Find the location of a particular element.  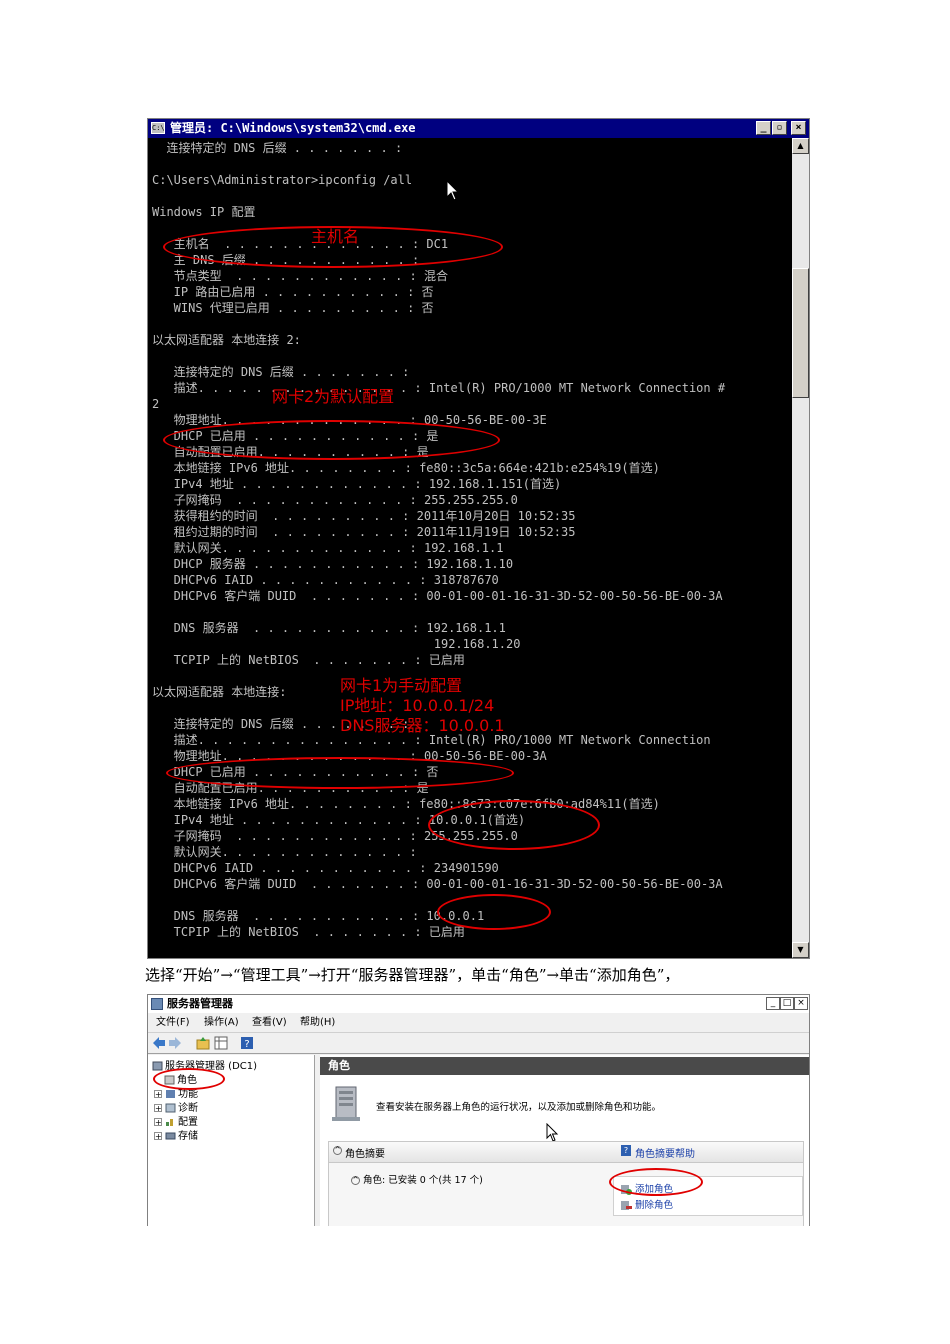

console-line: 默认网关. . . . . . . . . . . . . : is located at coordinates (284, 852).